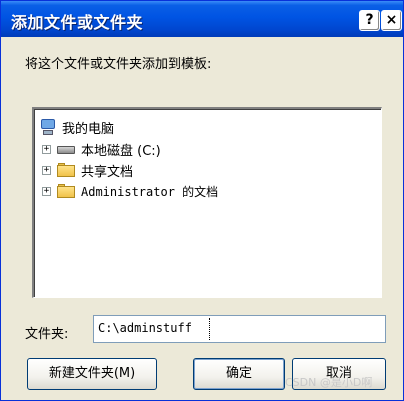 The image size is (404, 401). I want to click on tree-item-admin-documents: + Administrator 的文档, so click(130, 191).